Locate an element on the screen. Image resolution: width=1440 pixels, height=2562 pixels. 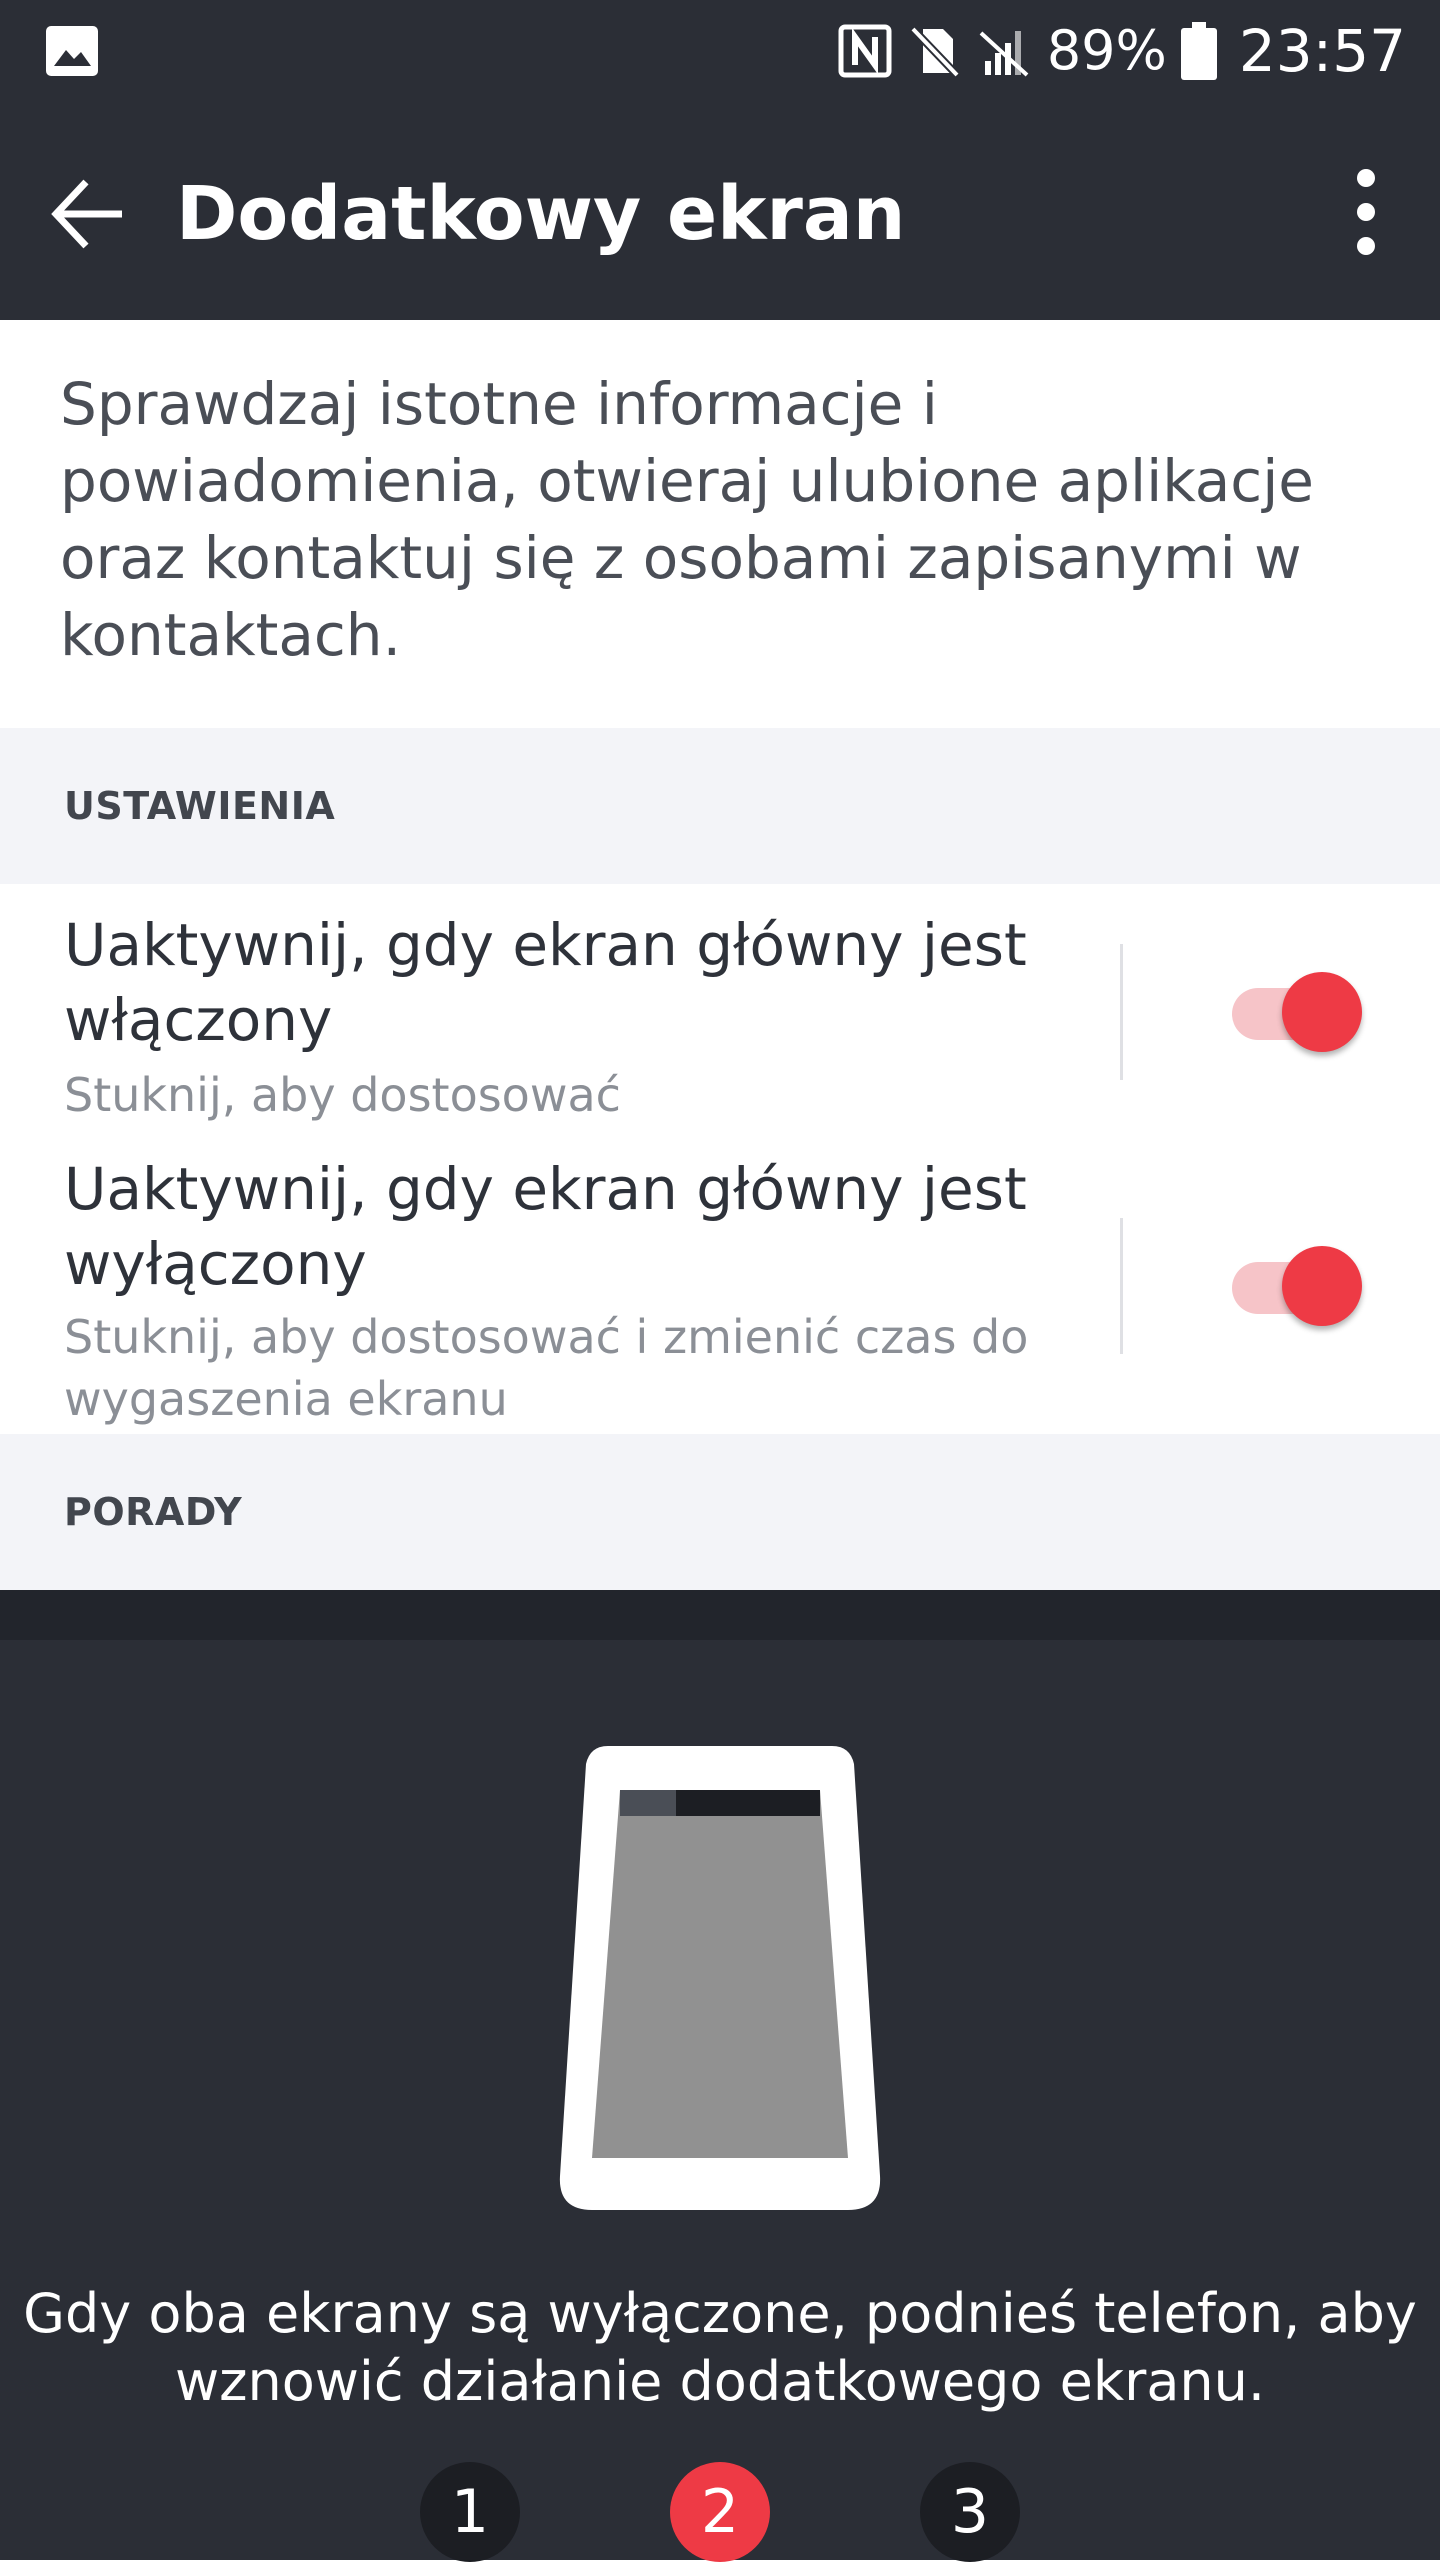
battery-icon is located at coordinates (1198, 51).